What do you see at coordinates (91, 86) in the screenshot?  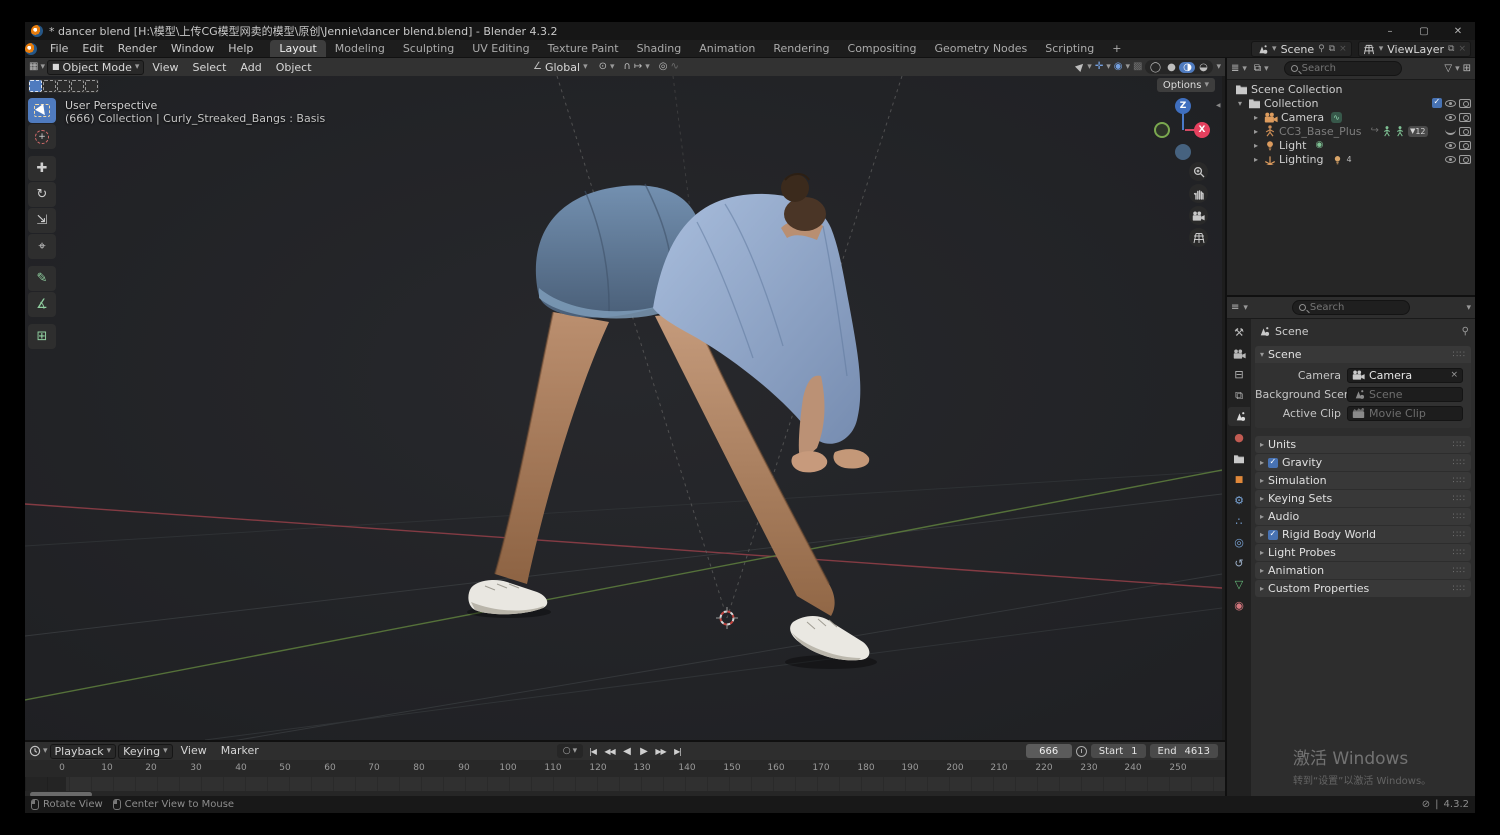 I see `select-intersect-button` at bounding box center [91, 86].